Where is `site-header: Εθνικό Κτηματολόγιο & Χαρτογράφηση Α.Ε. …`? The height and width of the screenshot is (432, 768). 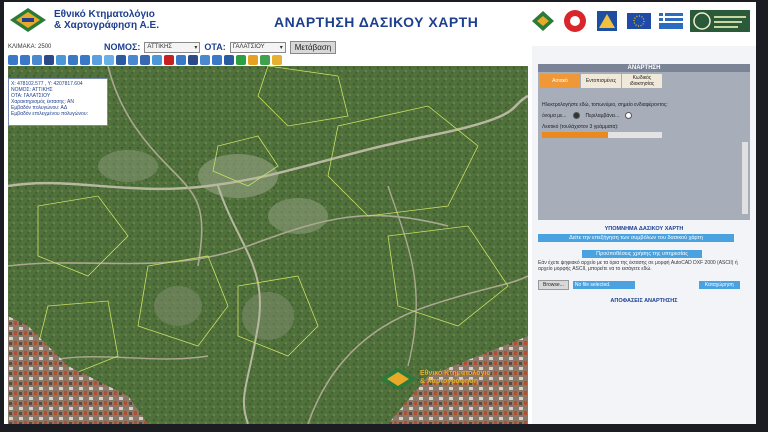
site-header: Εθνικό Κτηματολόγιο & Χαρτογράφηση Α.Ε. … is located at coordinates (380, 21).